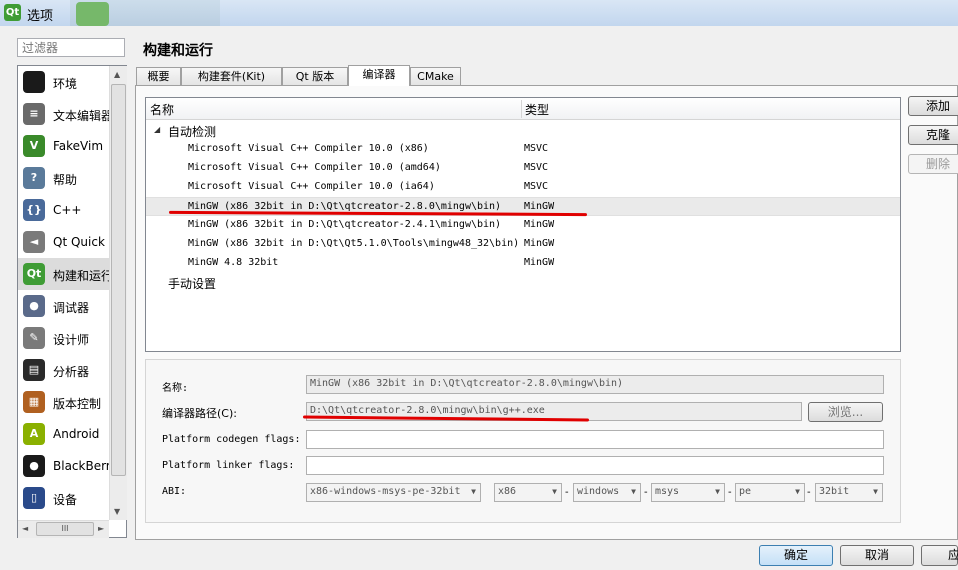 This screenshot has width=958, height=570. Describe the element at coordinates (192, 132) in the screenshot. I see `group-label: 自动检测` at that location.